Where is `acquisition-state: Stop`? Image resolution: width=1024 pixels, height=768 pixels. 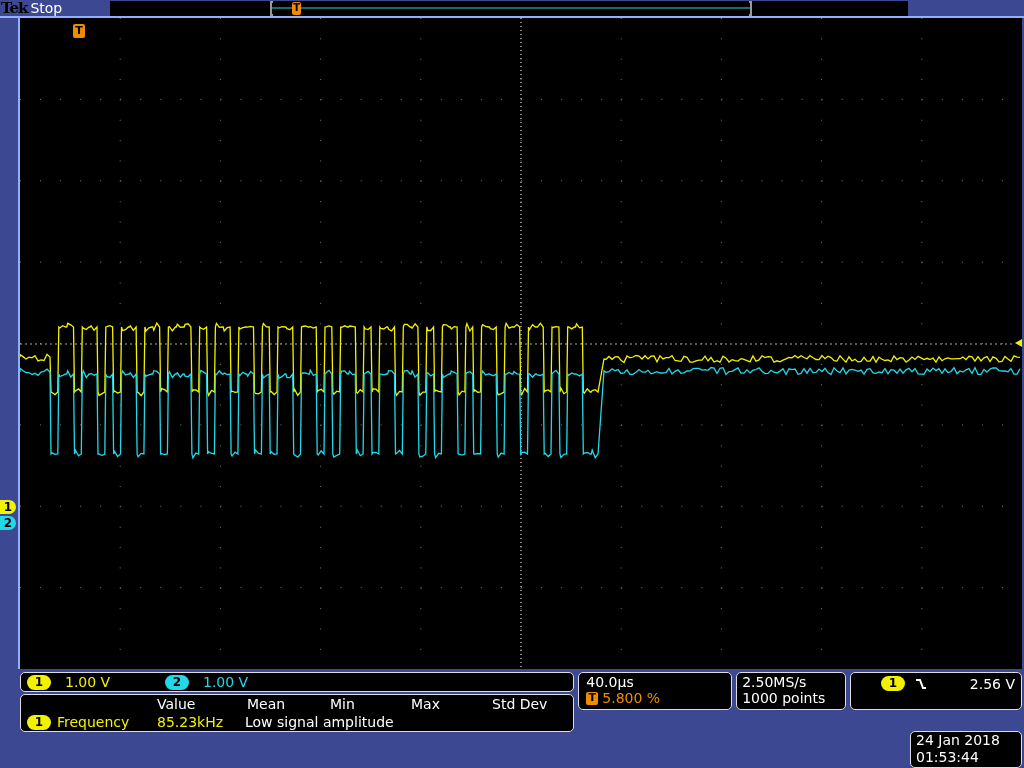 acquisition-state: Stop is located at coordinates (46, 8).